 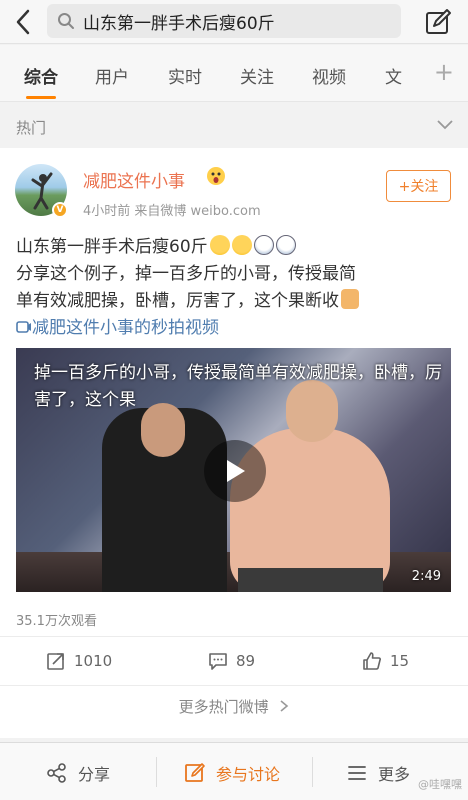 I want to click on post-actions: 1010 89 15, so click(x=234, y=661).